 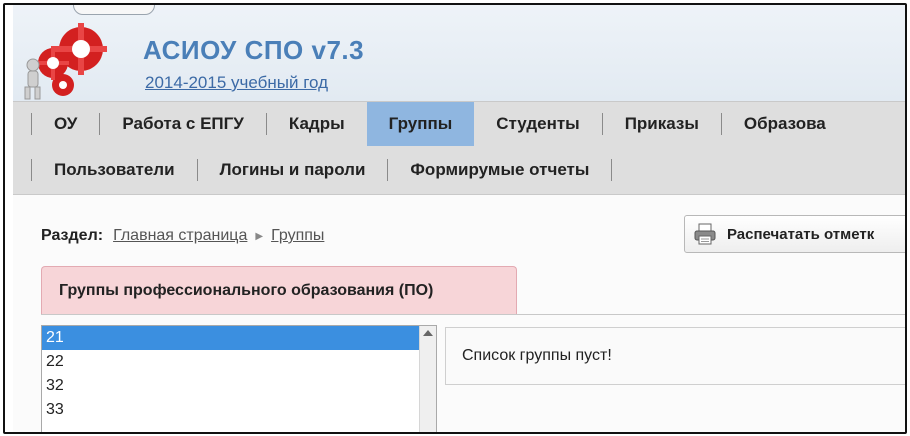 I want to click on top-tab-handle, so click(x=114, y=10).